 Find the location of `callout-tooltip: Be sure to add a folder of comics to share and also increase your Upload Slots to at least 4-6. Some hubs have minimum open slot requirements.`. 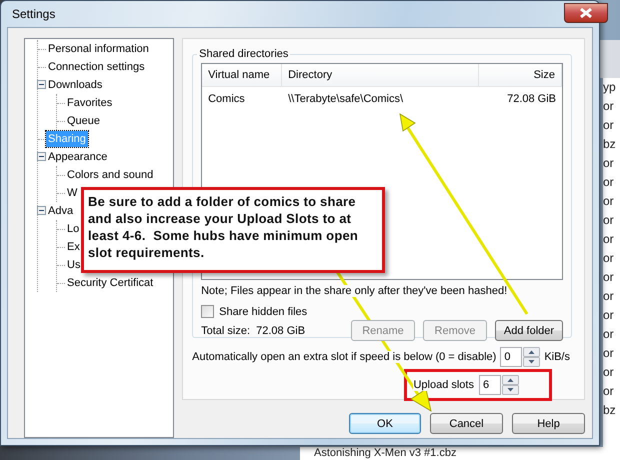

callout-tooltip: Be sure to add a folder of comics to share and also increase your Upload Slots to at least 4-6. Some hubs have minimum open slot requirements. is located at coordinates (233, 230).